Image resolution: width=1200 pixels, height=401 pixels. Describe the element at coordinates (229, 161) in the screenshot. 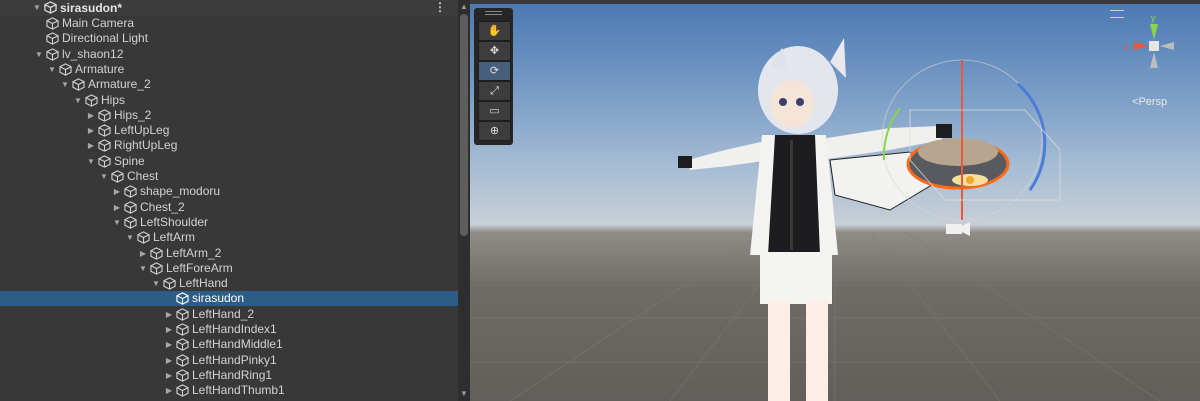

I see `hierarchy-item: ▼ Spine` at that location.